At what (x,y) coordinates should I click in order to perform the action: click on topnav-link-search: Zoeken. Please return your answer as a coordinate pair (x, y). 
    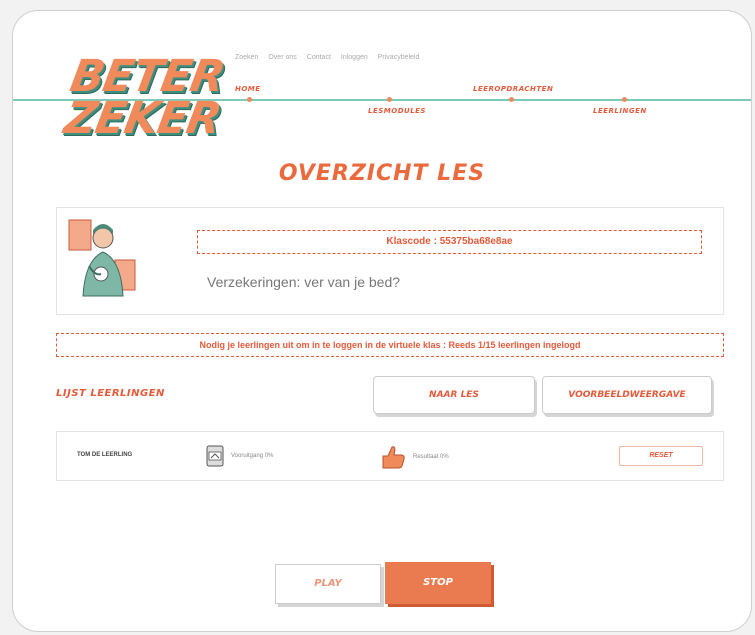
    Looking at the image, I should click on (246, 57).